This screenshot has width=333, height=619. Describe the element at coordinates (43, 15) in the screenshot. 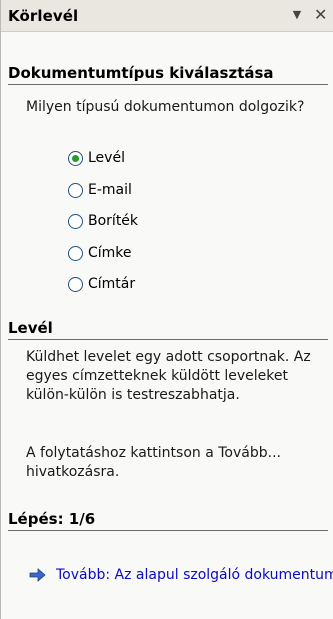

I see `task-pane-title: Körlevél` at that location.